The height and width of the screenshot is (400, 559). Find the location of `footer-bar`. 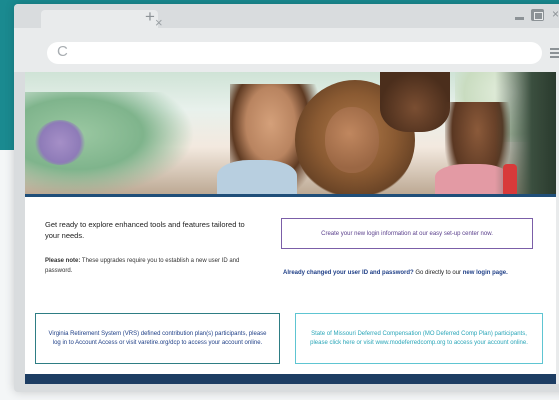

footer-bar is located at coordinates (290, 379).